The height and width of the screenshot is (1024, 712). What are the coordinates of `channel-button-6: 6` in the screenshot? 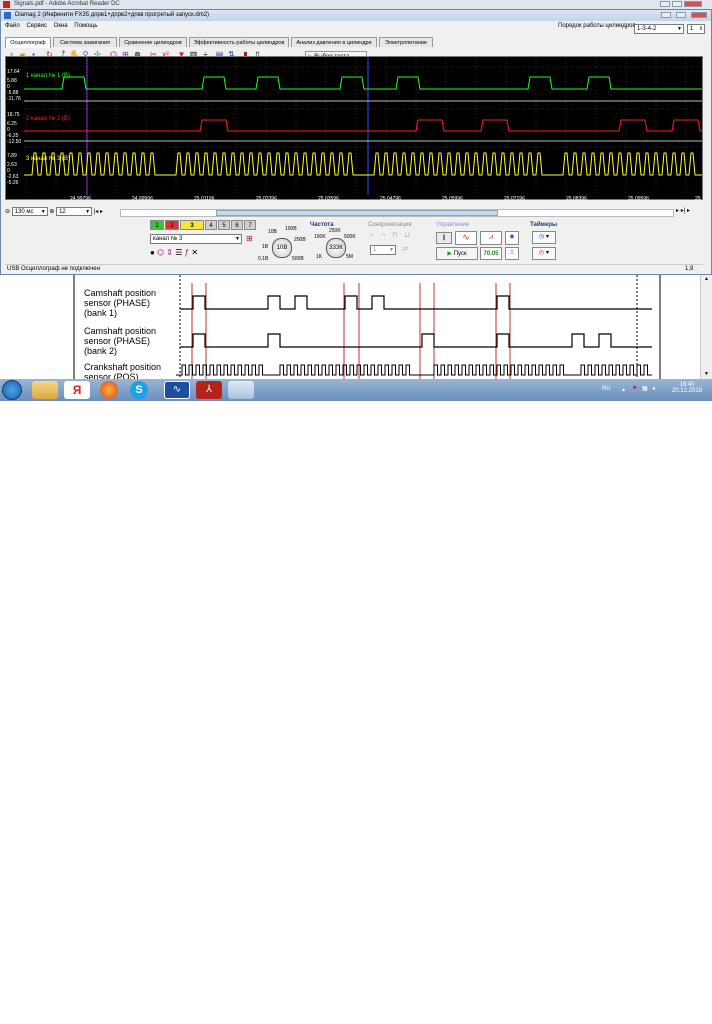 It's located at (237, 225).